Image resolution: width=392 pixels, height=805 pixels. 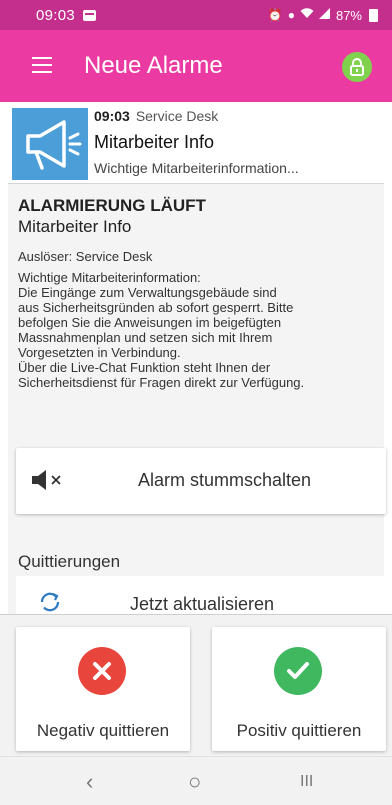 I want to click on acknowledgements-heading: Quittierungen, so click(x=69, y=561).